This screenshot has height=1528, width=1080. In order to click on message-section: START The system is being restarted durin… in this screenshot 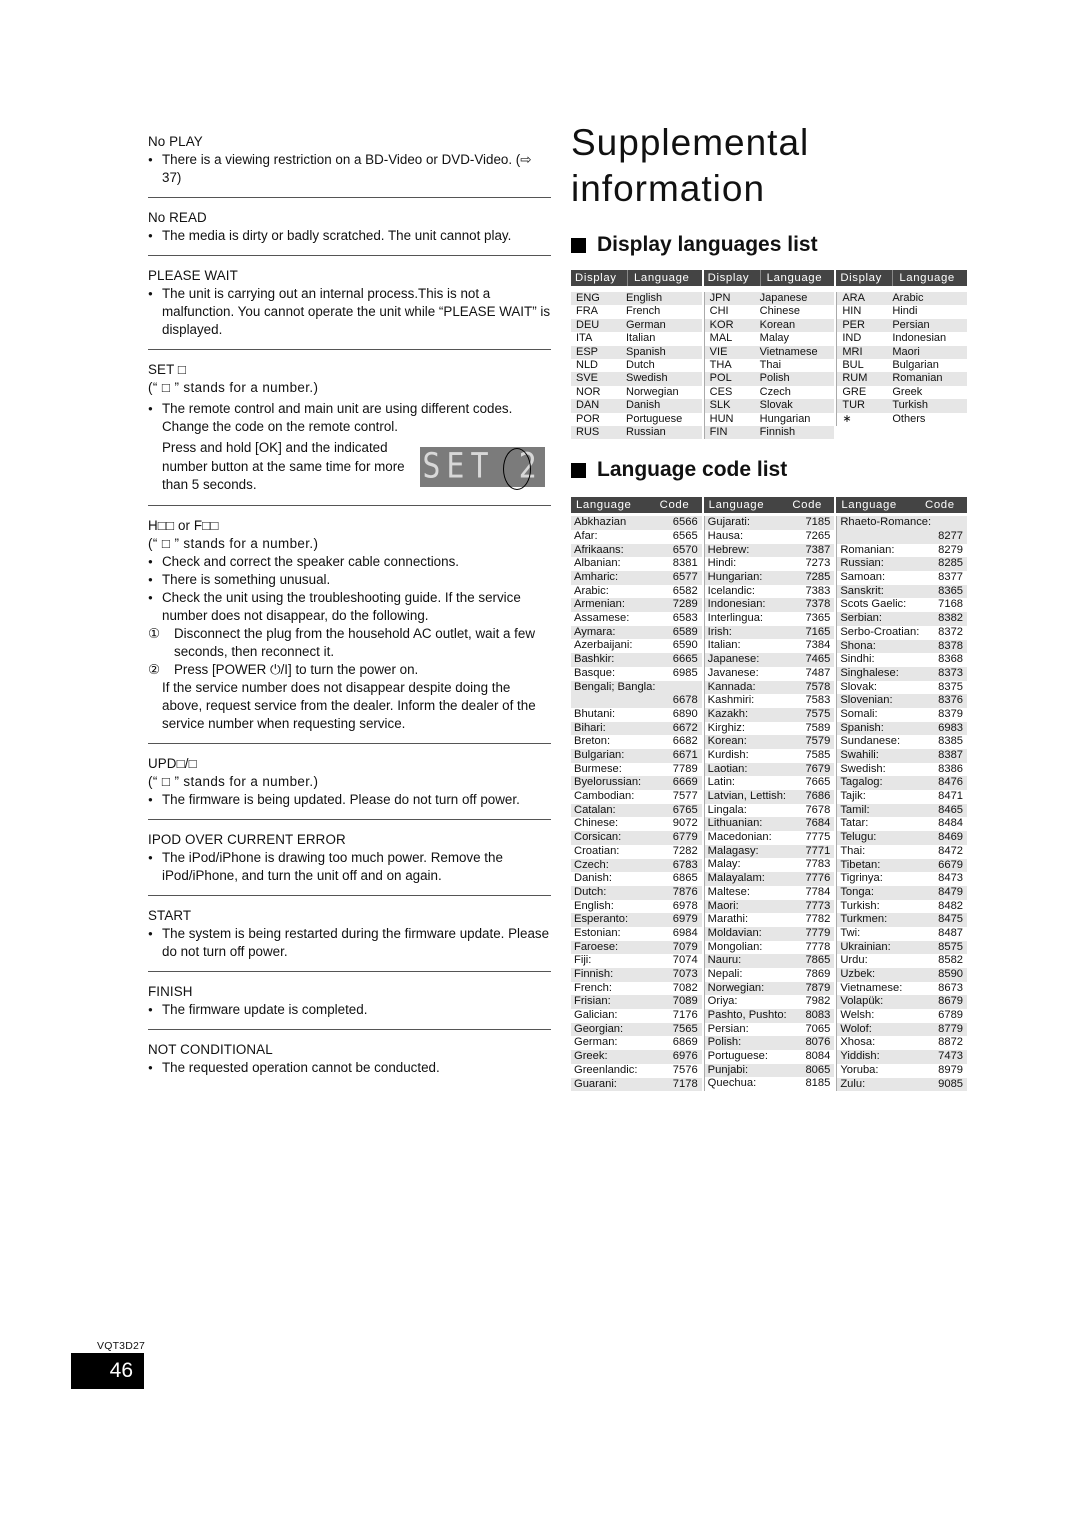, I will do `click(349, 938)`.